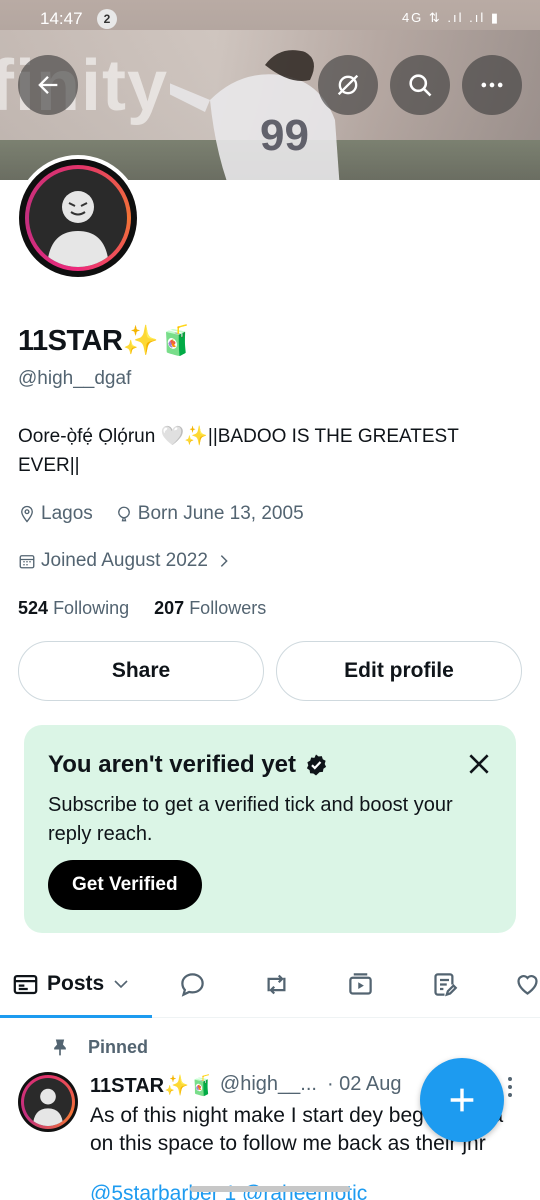  What do you see at coordinates (142, 608) in the screenshot?
I see `follow-stats: 524 Following 207 Followers` at bounding box center [142, 608].